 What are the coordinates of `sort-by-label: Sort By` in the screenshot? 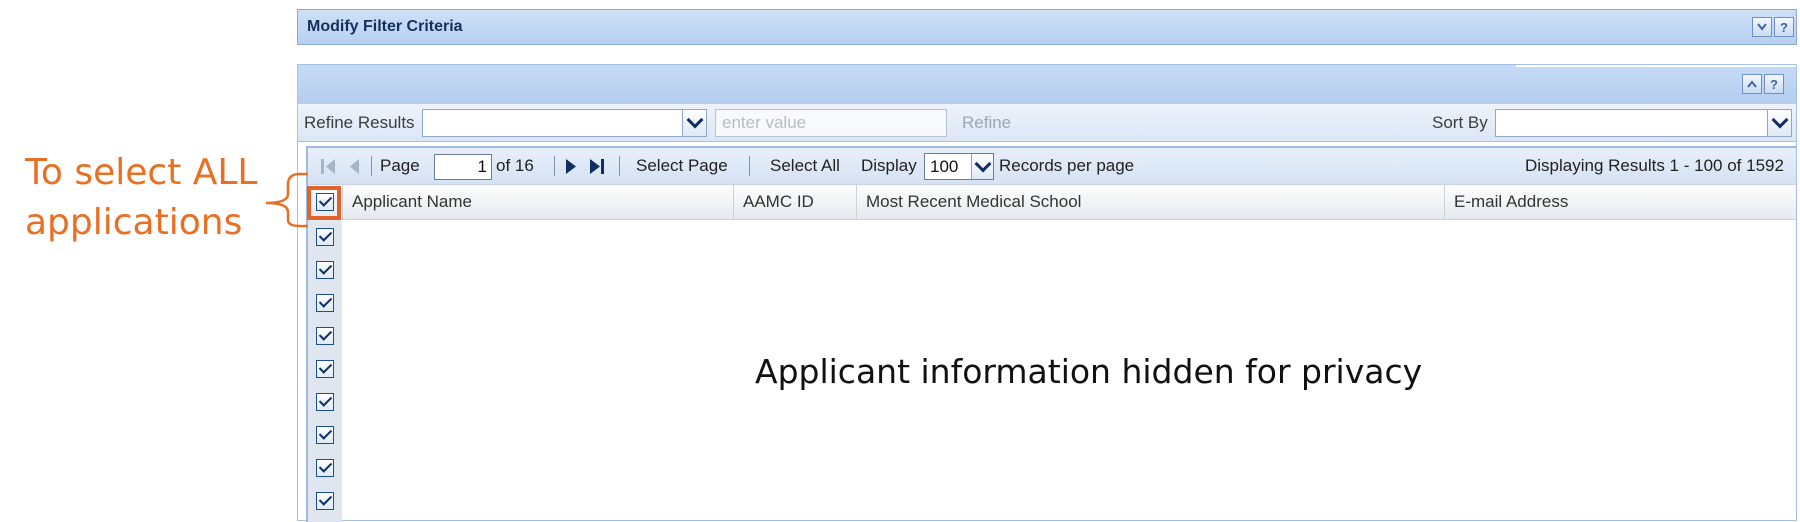 It's located at (1460, 122).